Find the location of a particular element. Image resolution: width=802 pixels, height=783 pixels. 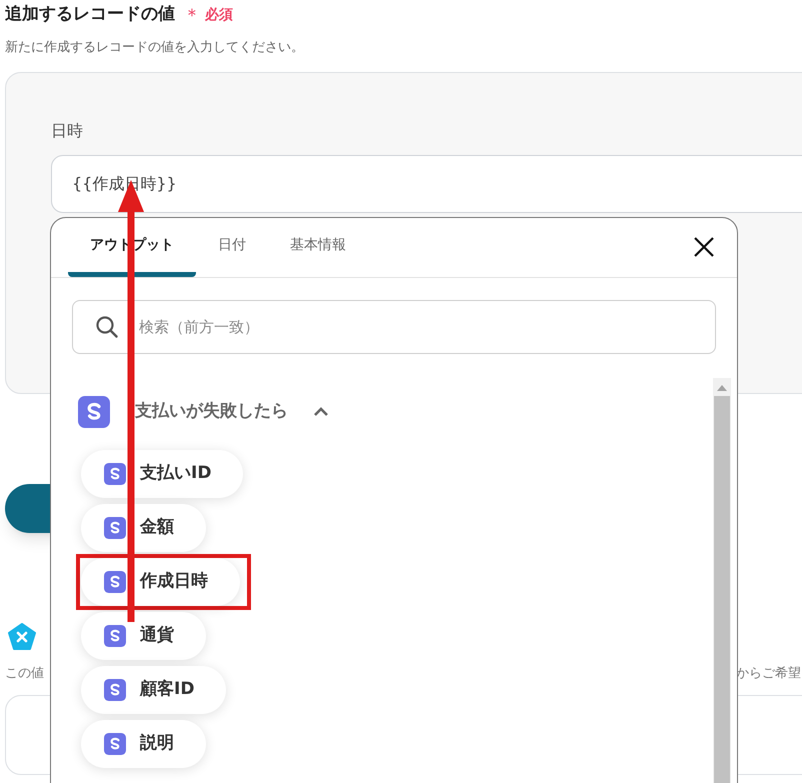

required-mark: ＊ is located at coordinates (192, 16).